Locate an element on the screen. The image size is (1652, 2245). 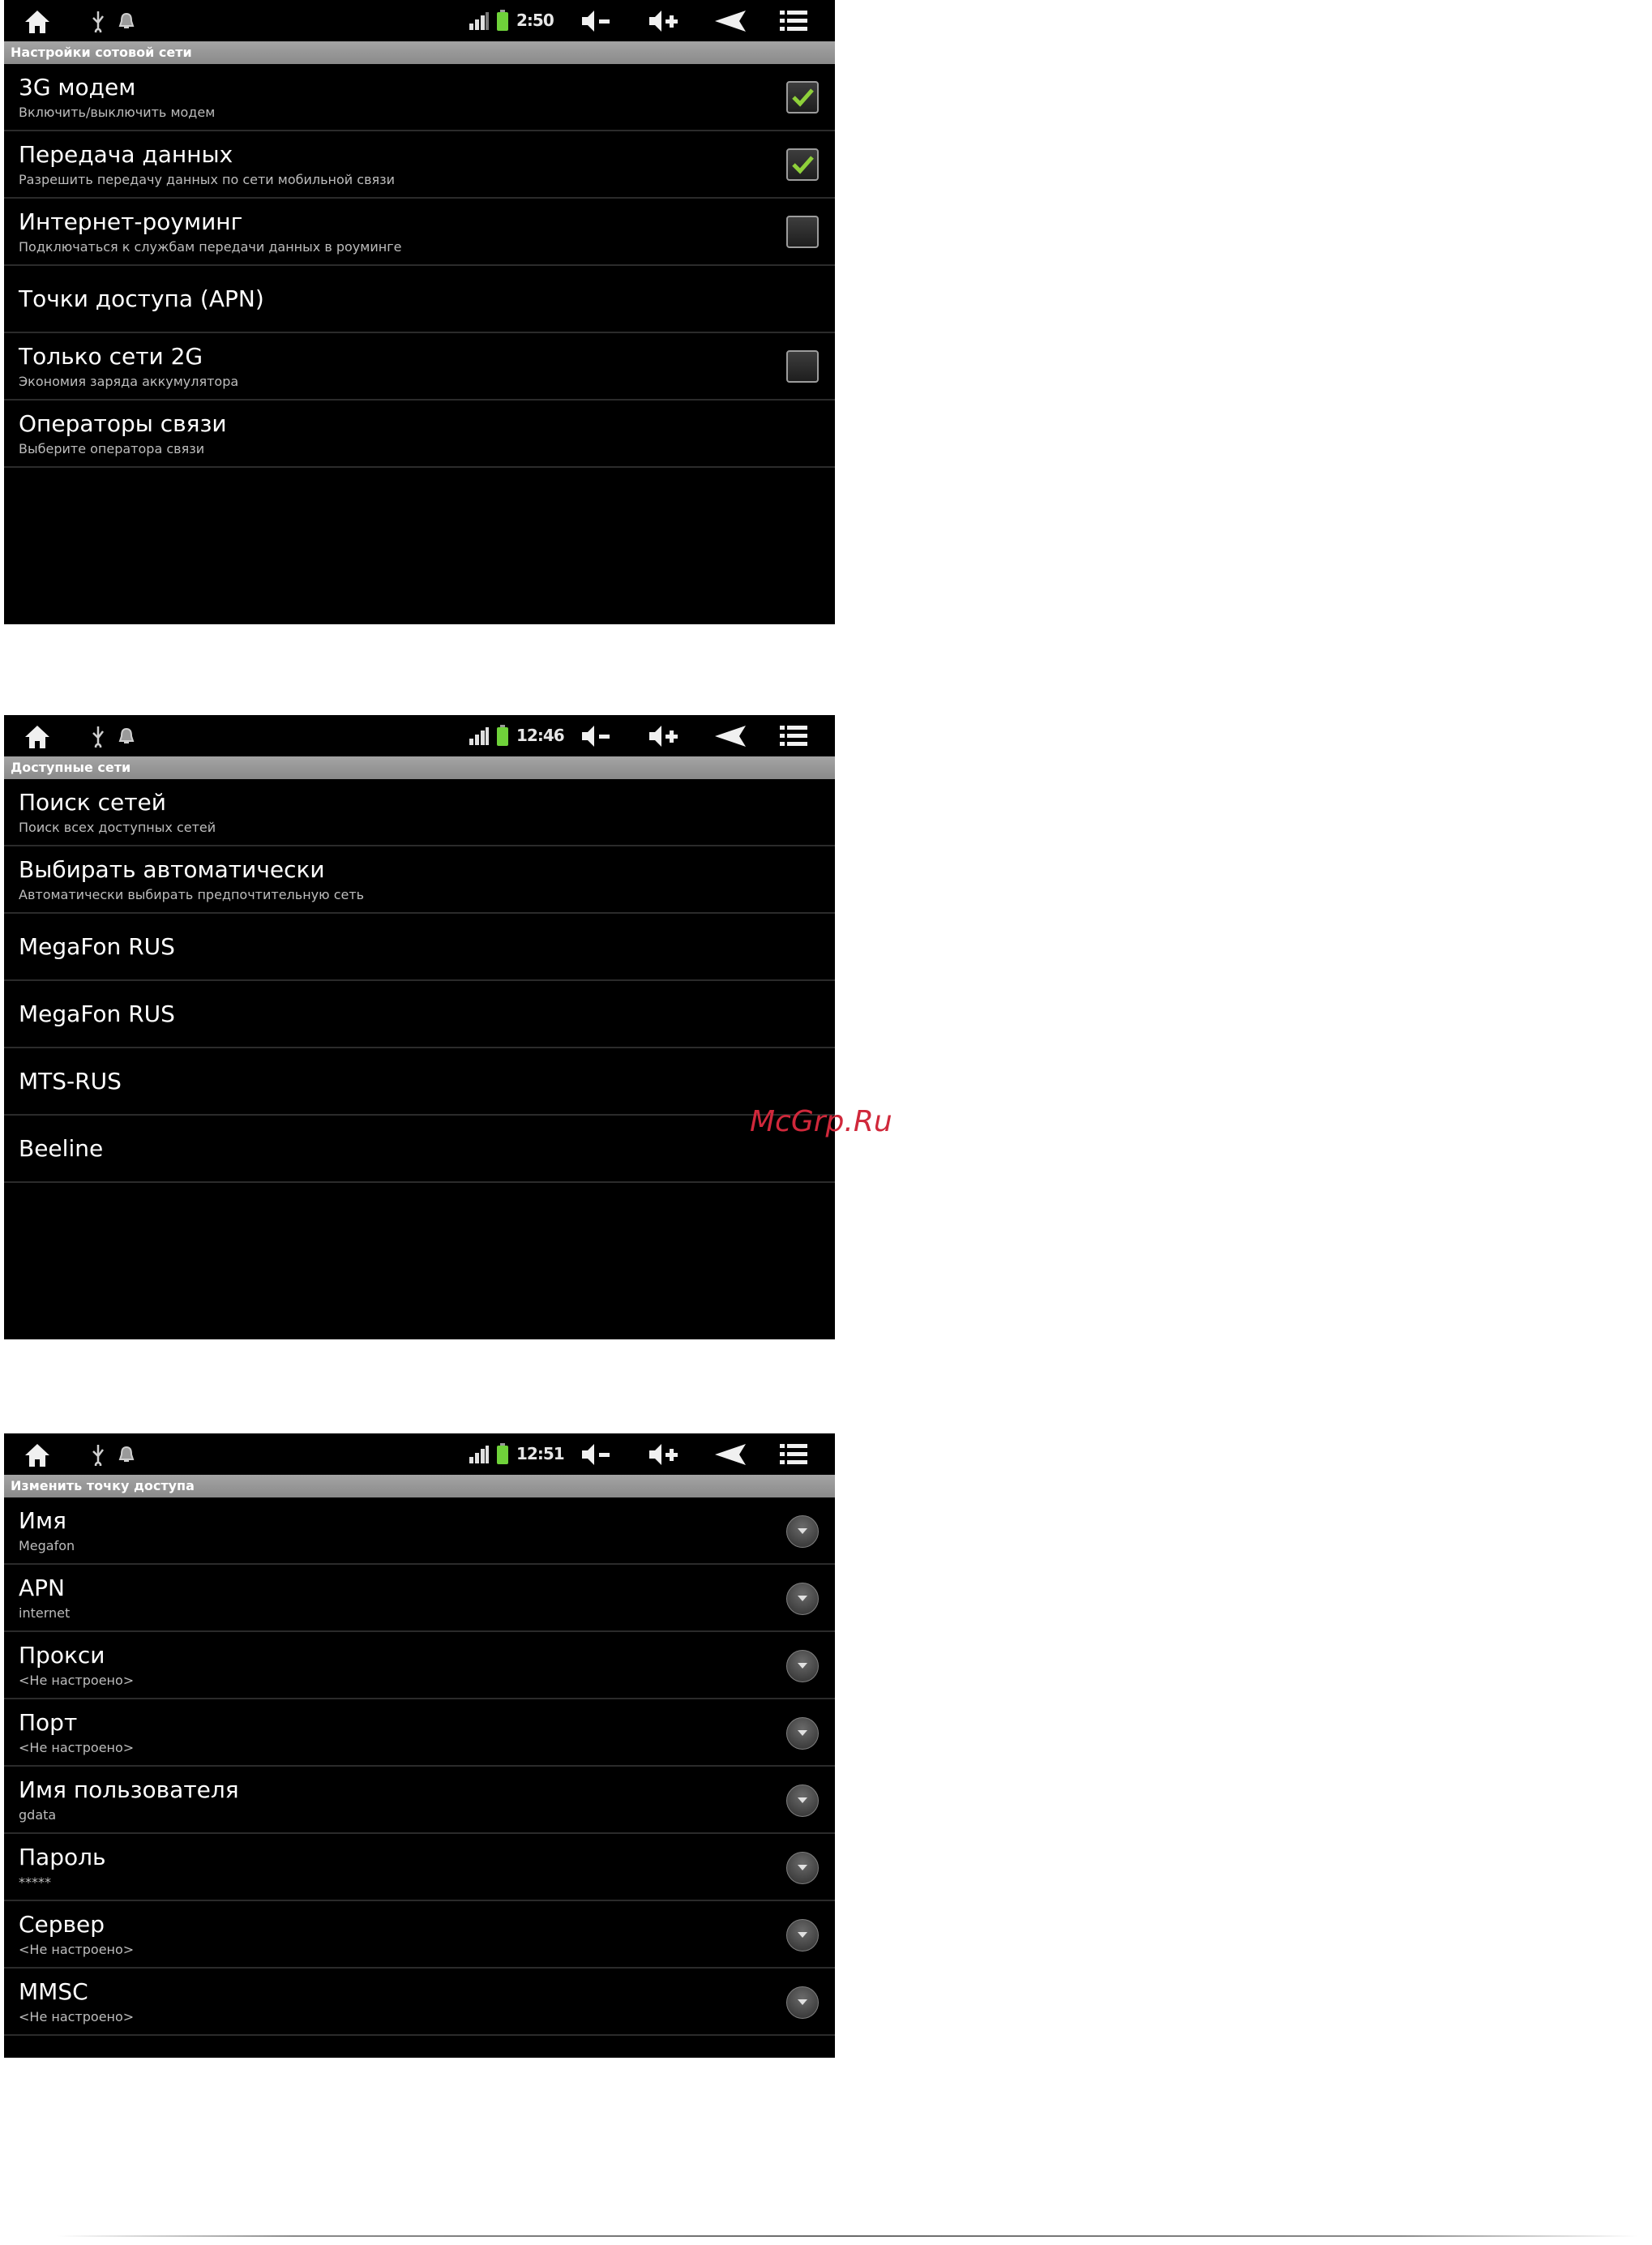
list-item-apn: APN internet is located at coordinates (420, 1598).